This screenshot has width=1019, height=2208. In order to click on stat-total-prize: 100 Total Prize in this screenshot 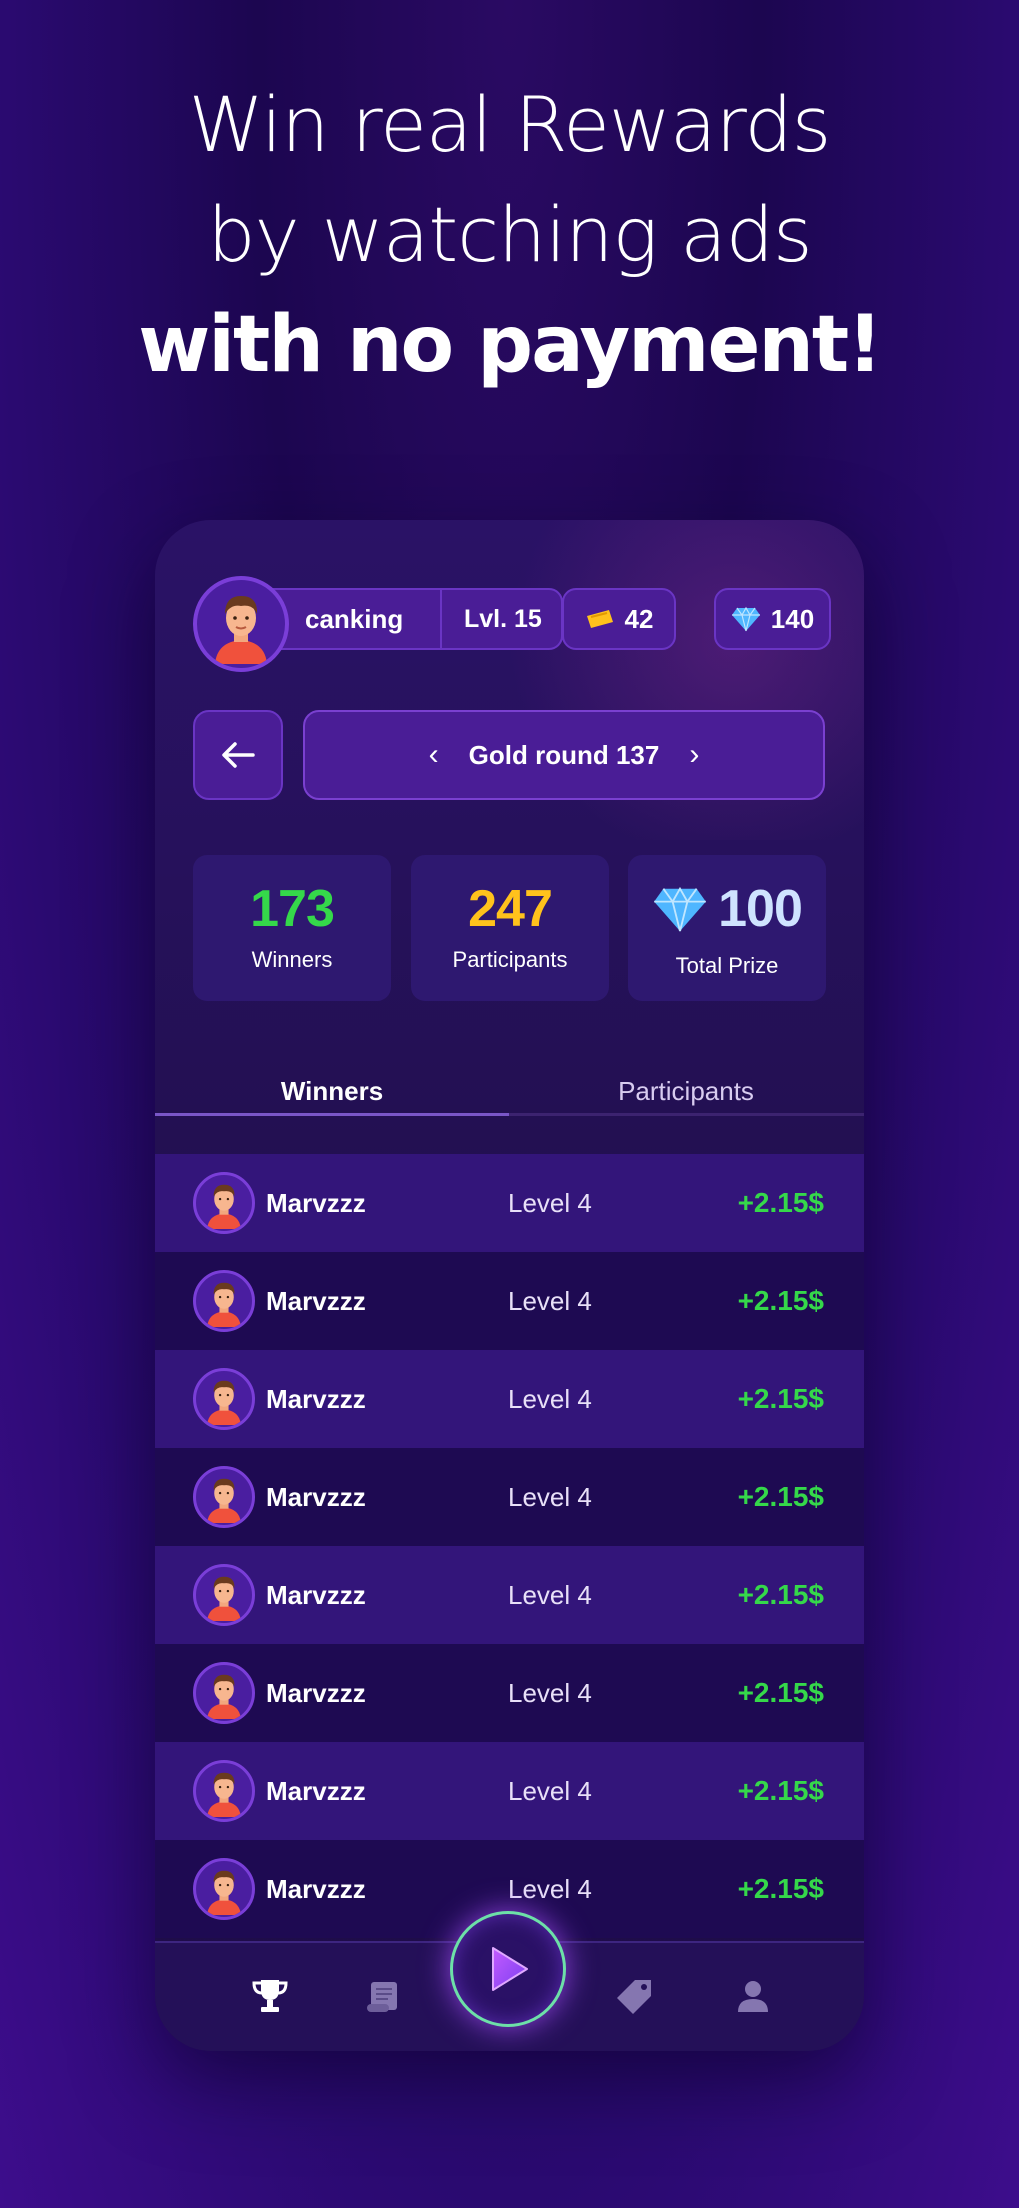, I will do `click(727, 928)`.